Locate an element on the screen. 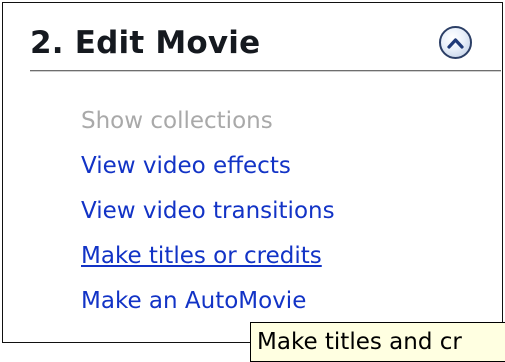  task-show-collections: Show collections is located at coordinates (177, 121).